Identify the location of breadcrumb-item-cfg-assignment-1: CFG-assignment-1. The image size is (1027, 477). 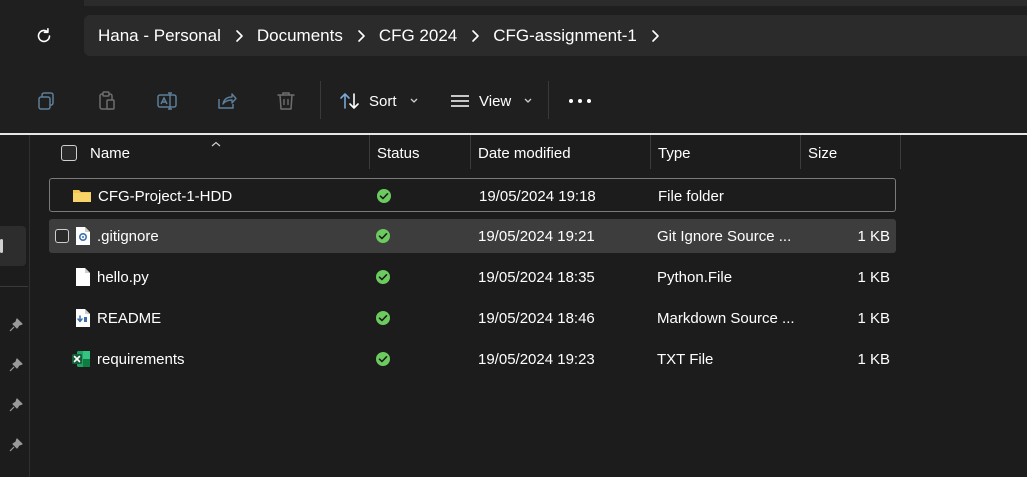
(565, 36).